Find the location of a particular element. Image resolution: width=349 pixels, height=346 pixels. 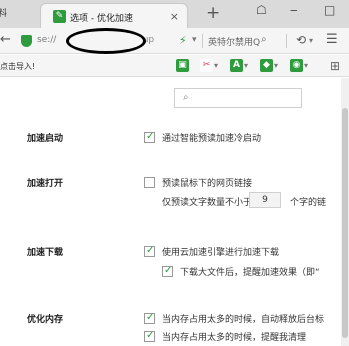

memory-remind-checkbox is located at coordinates (149, 336).